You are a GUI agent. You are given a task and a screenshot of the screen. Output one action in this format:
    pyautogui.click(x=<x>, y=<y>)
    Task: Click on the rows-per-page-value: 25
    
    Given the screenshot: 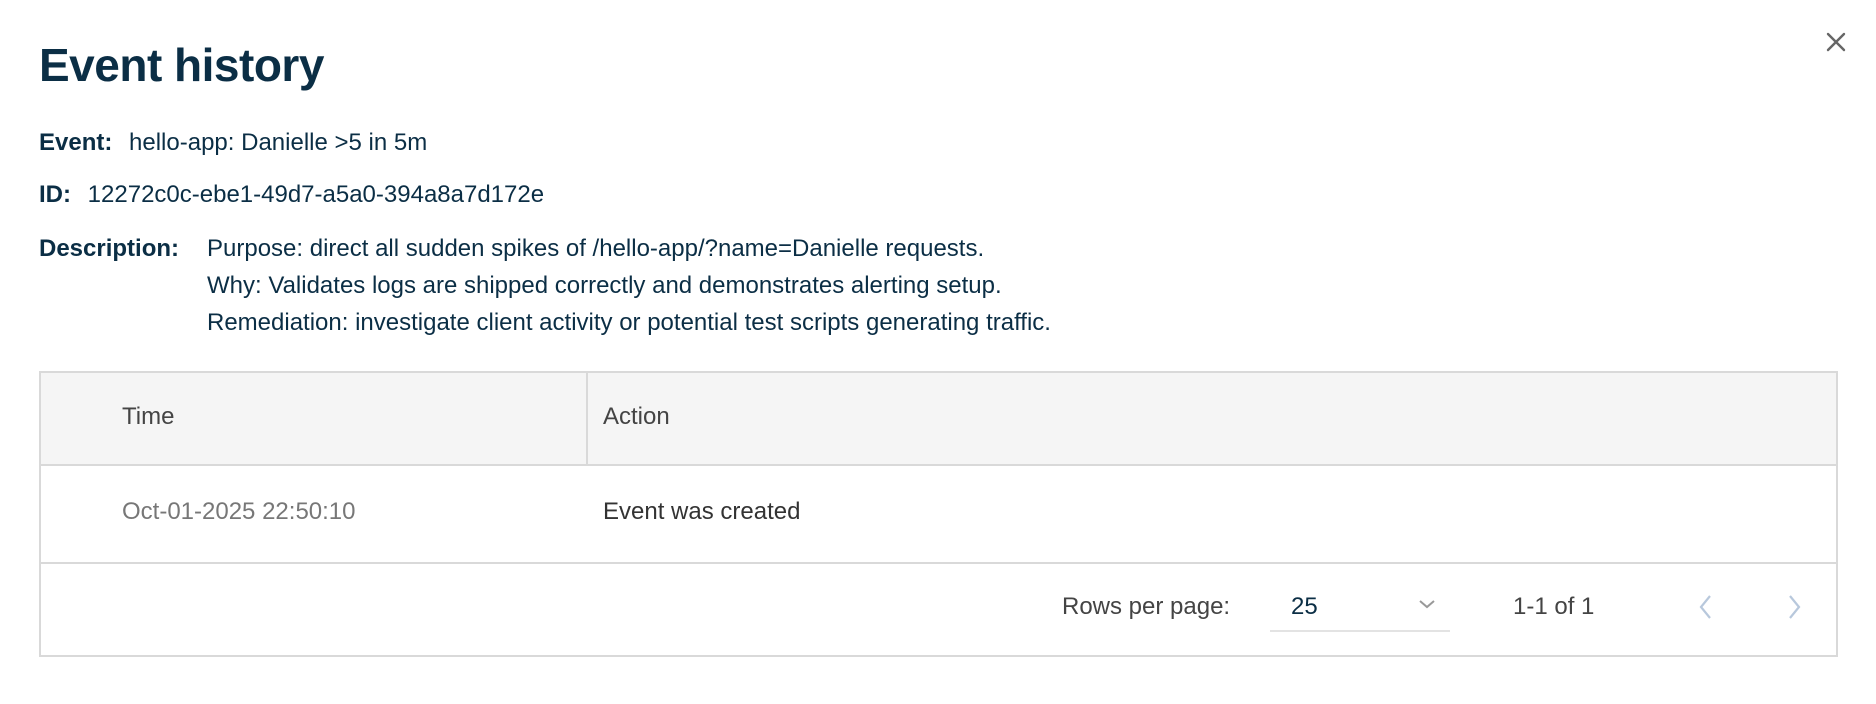 What is the action you would take?
    pyautogui.click(x=1304, y=606)
    